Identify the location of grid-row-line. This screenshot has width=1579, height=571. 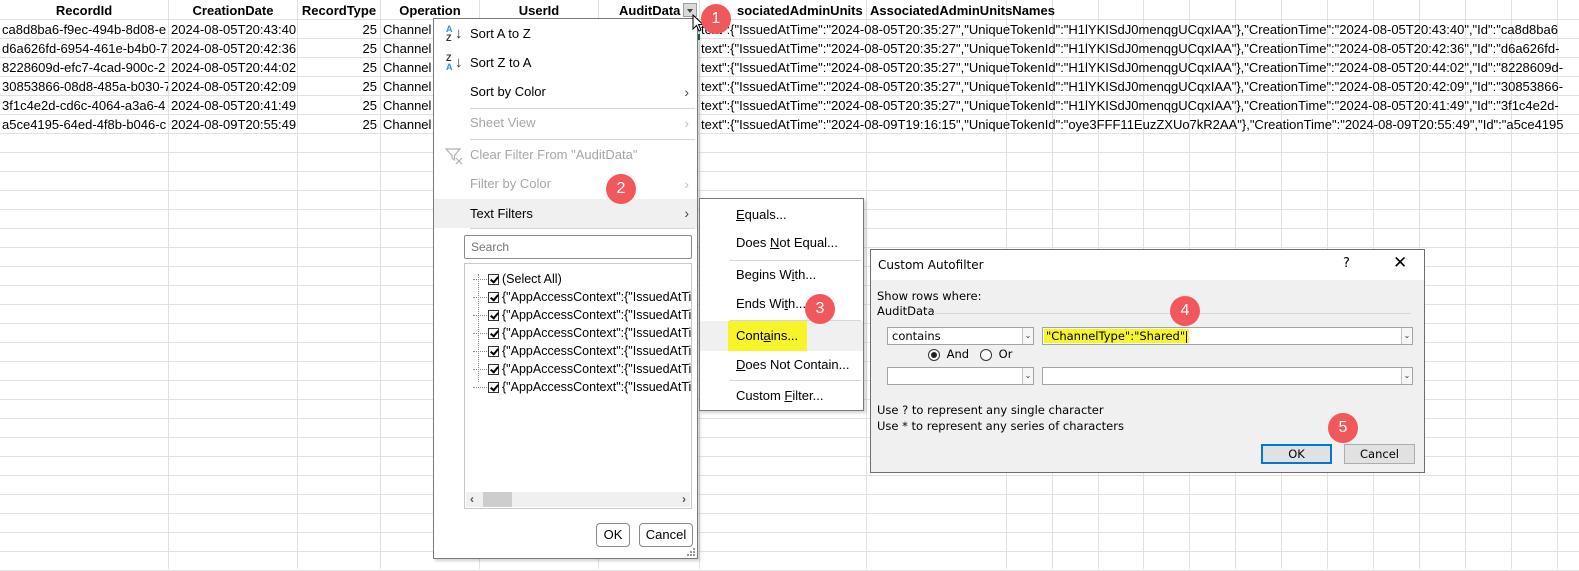
(789, 171).